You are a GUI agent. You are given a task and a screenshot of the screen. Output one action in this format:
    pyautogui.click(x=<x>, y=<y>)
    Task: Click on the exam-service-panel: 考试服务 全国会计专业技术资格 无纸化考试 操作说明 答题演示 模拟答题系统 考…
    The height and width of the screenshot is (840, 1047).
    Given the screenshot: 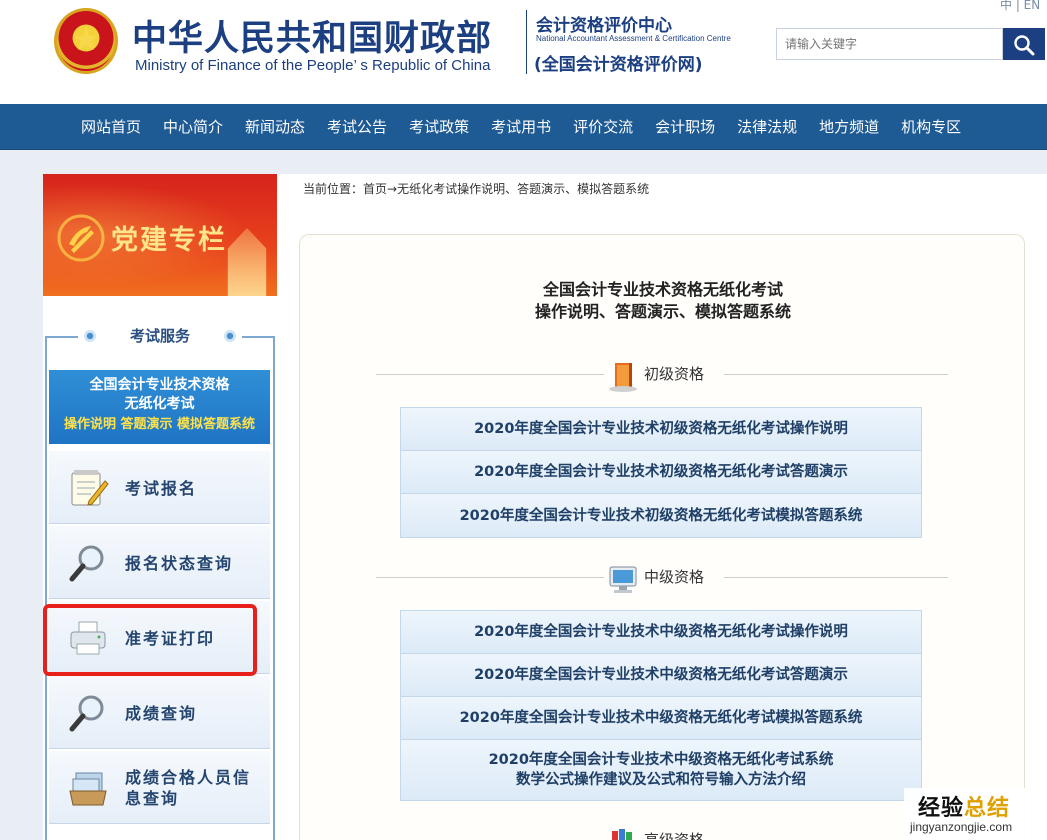 What is the action you would take?
    pyautogui.click(x=160, y=568)
    